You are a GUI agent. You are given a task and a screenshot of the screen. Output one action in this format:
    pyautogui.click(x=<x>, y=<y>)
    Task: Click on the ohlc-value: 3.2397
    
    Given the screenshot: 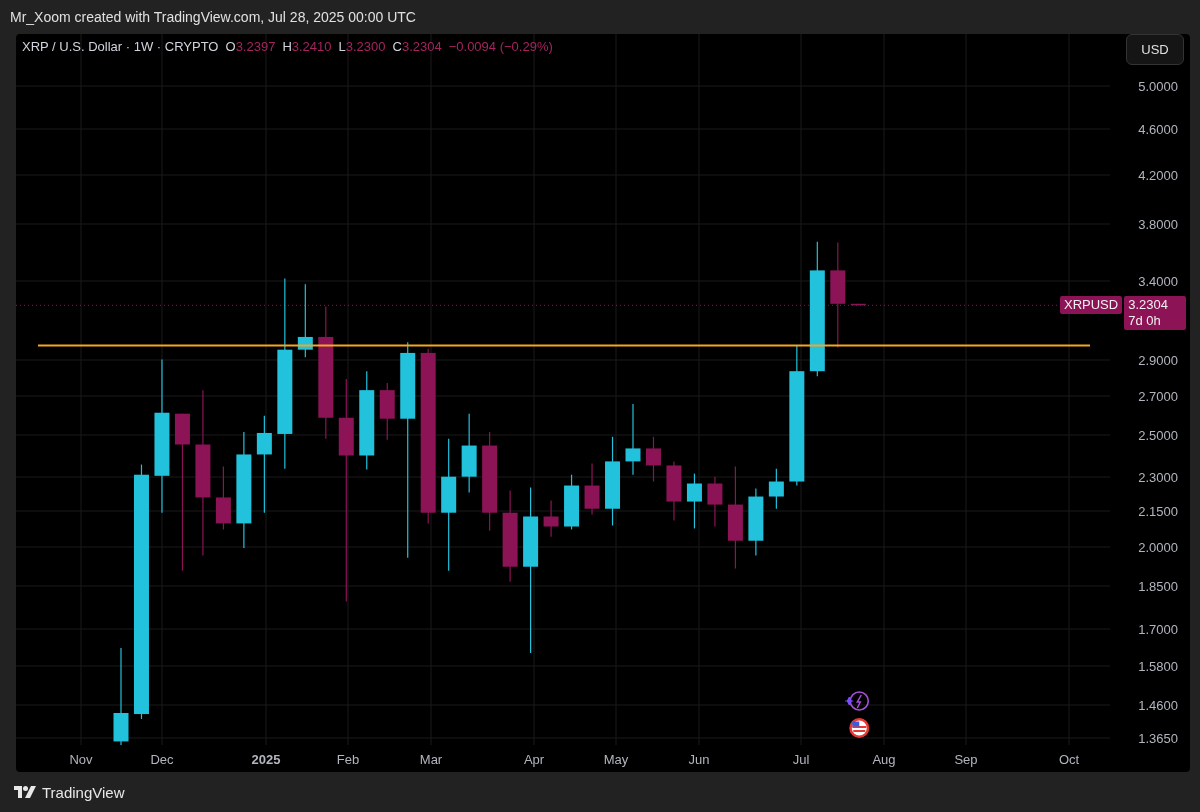 What is the action you would take?
    pyautogui.click(x=255, y=46)
    